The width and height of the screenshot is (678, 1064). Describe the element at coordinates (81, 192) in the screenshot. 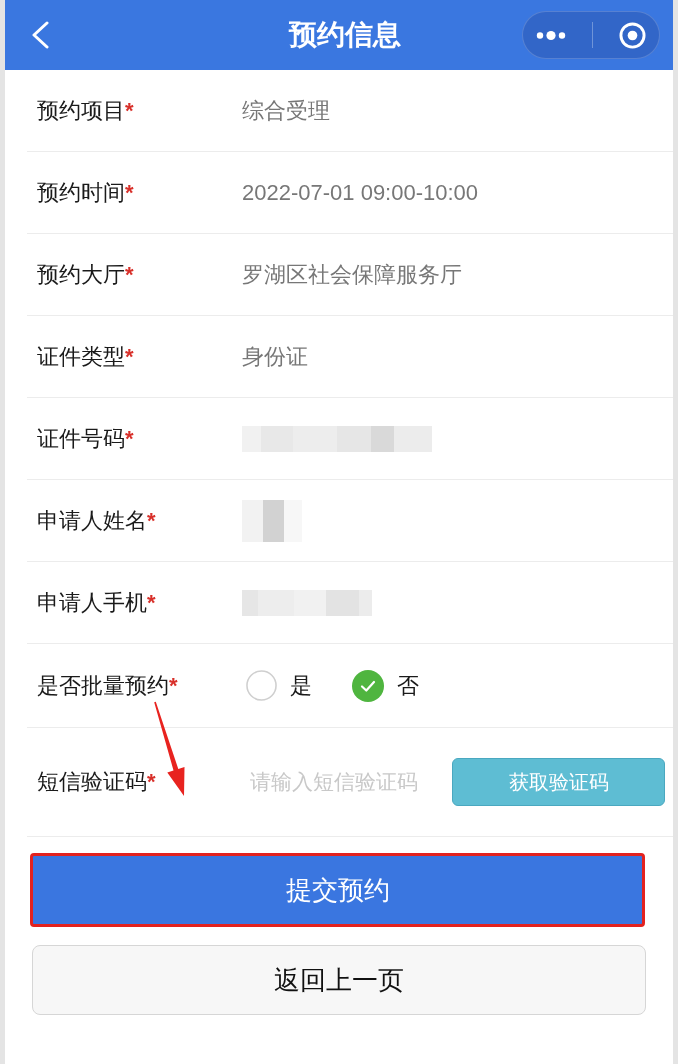

I see `field-label: 预约时间` at that location.